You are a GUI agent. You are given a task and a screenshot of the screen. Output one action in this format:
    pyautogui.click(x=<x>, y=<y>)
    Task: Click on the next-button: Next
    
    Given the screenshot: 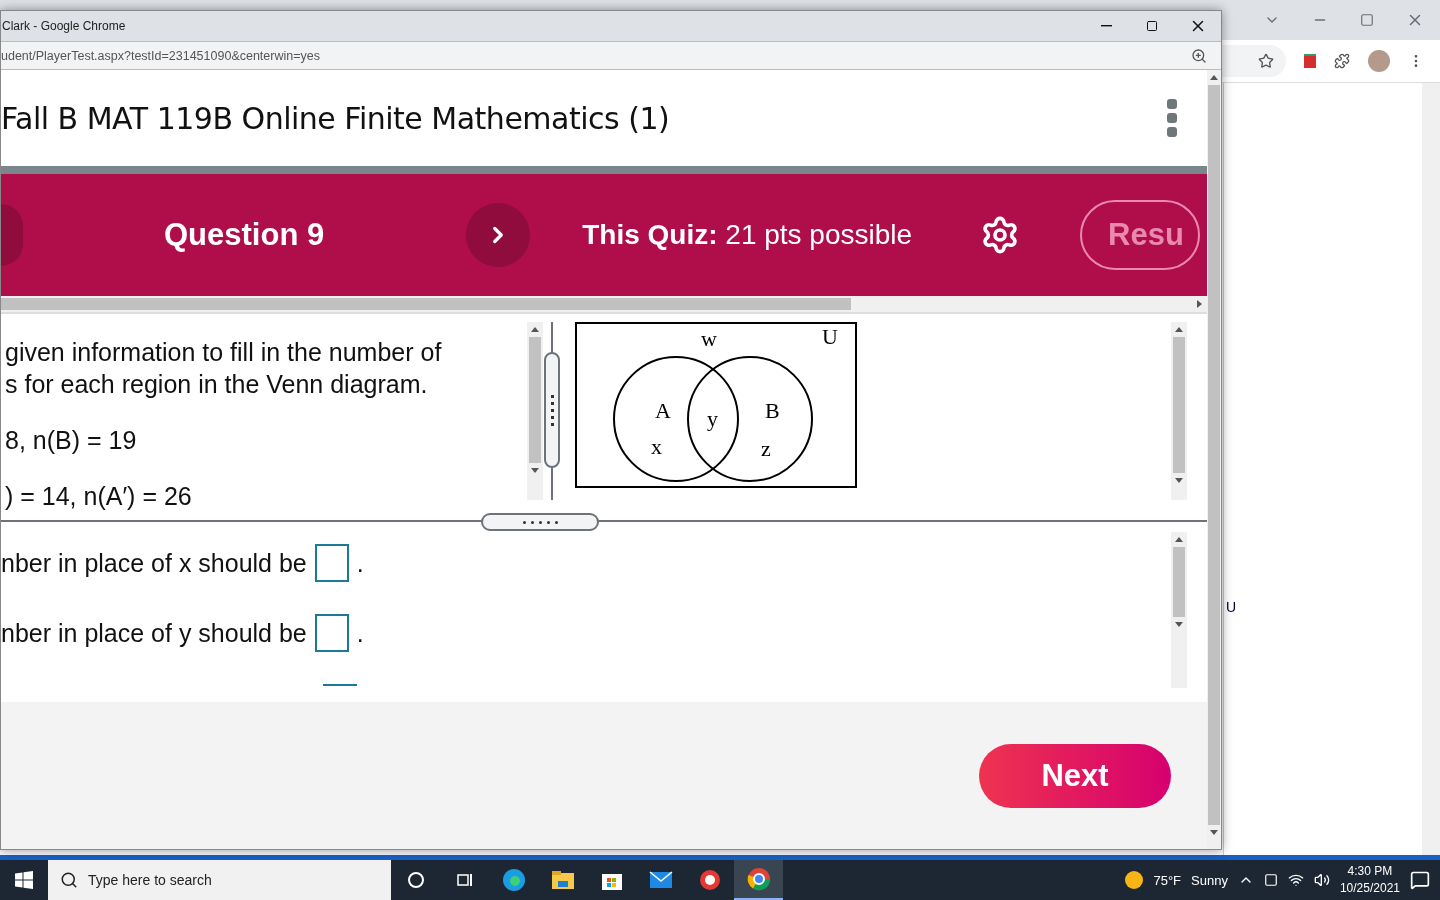 What is the action you would take?
    pyautogui.click(x=1075, y=775)
    